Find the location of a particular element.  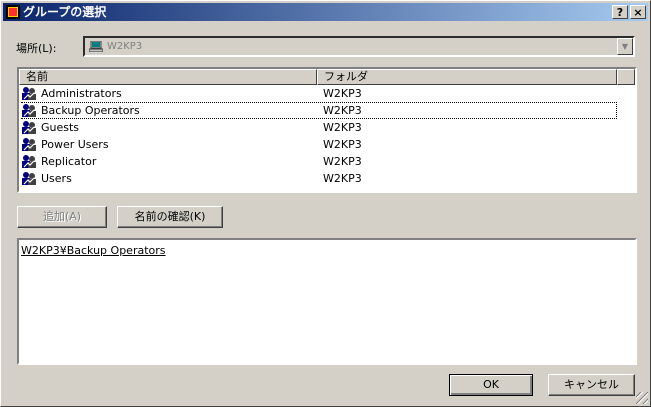

ok-button: OK is located at coordinates (491, 385).